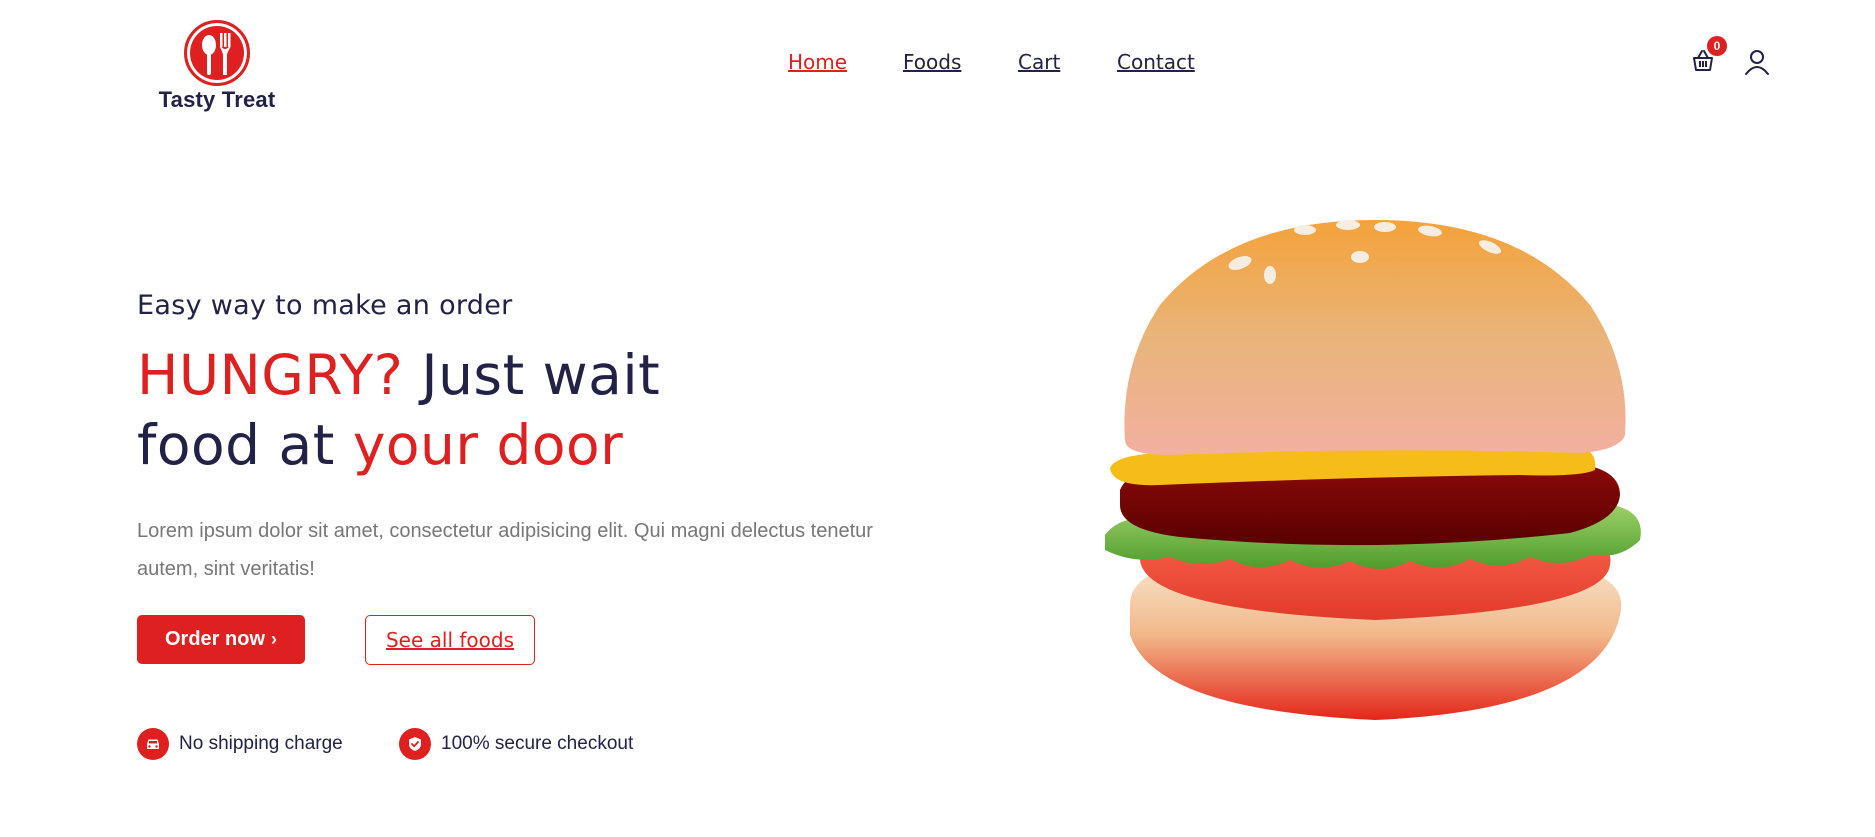 The image size is (1875, 837). I want to click on nav-item-cart: Cart, so click(1039, 62).